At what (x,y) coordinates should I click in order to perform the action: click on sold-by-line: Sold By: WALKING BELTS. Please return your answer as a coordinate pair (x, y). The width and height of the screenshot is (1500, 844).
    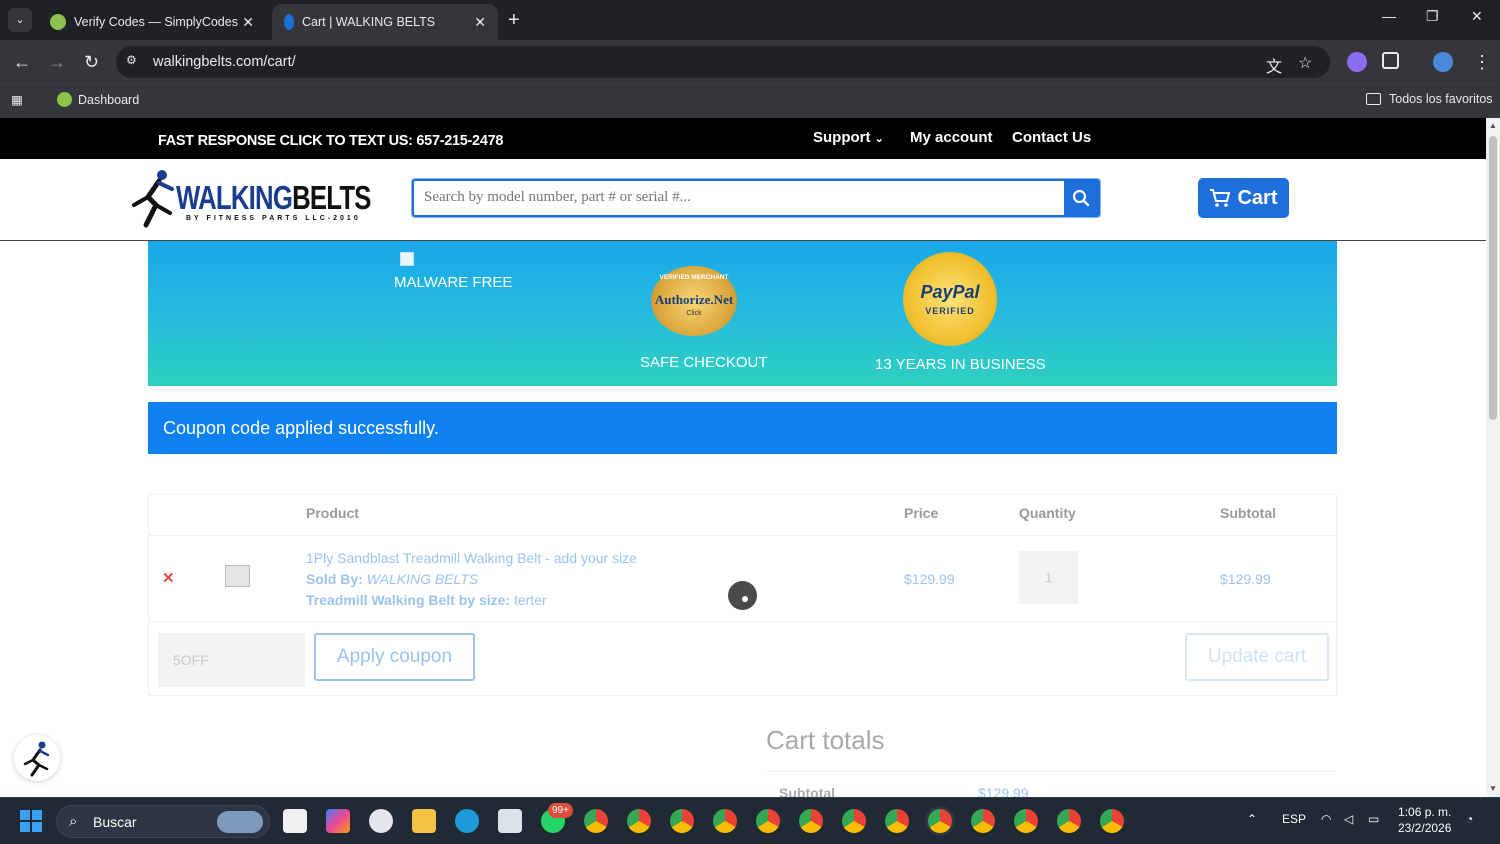
    Looking at the image, I should click on (392, 579).